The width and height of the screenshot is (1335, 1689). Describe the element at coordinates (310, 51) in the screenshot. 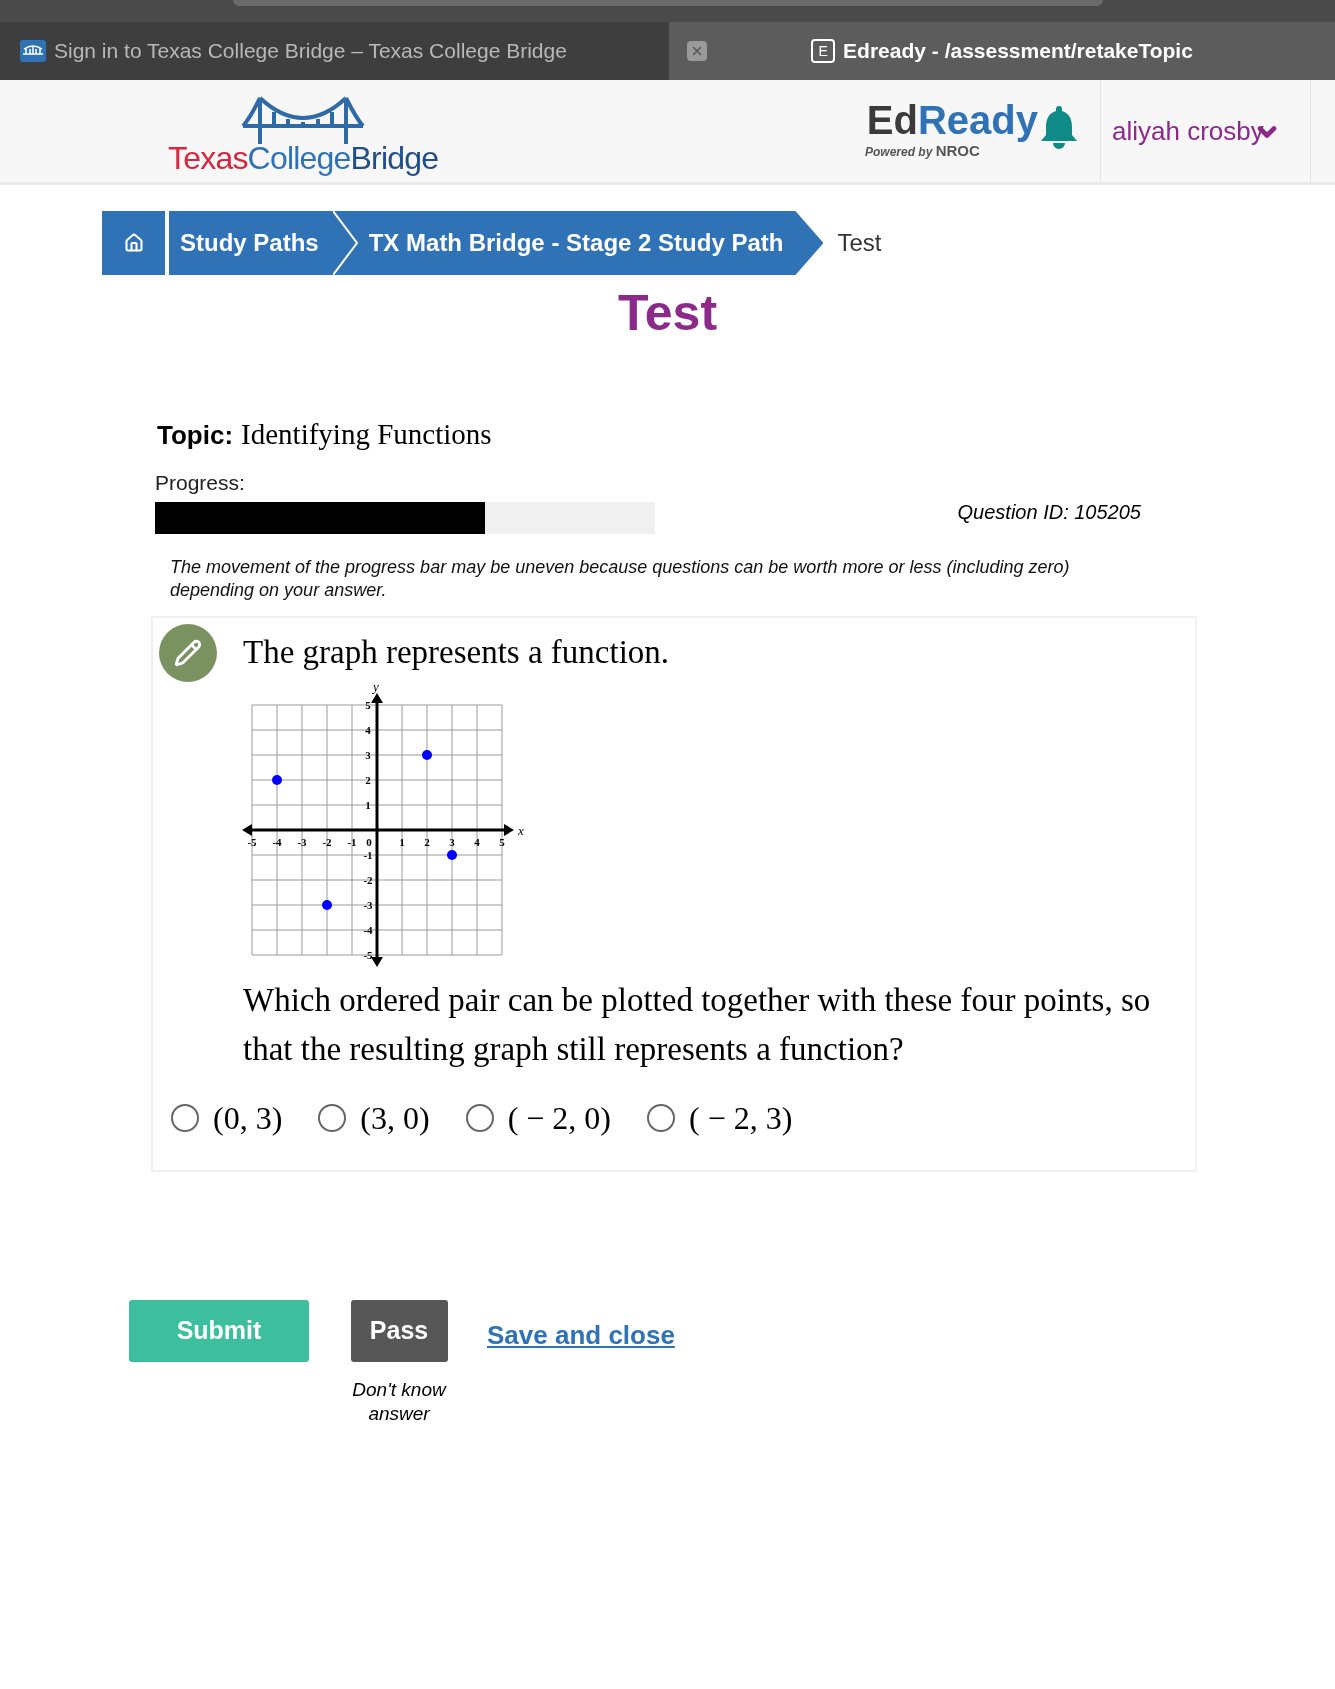

I see `tab-title: Sign in to Texas College Bridge – Texas College Bridge` at that location.